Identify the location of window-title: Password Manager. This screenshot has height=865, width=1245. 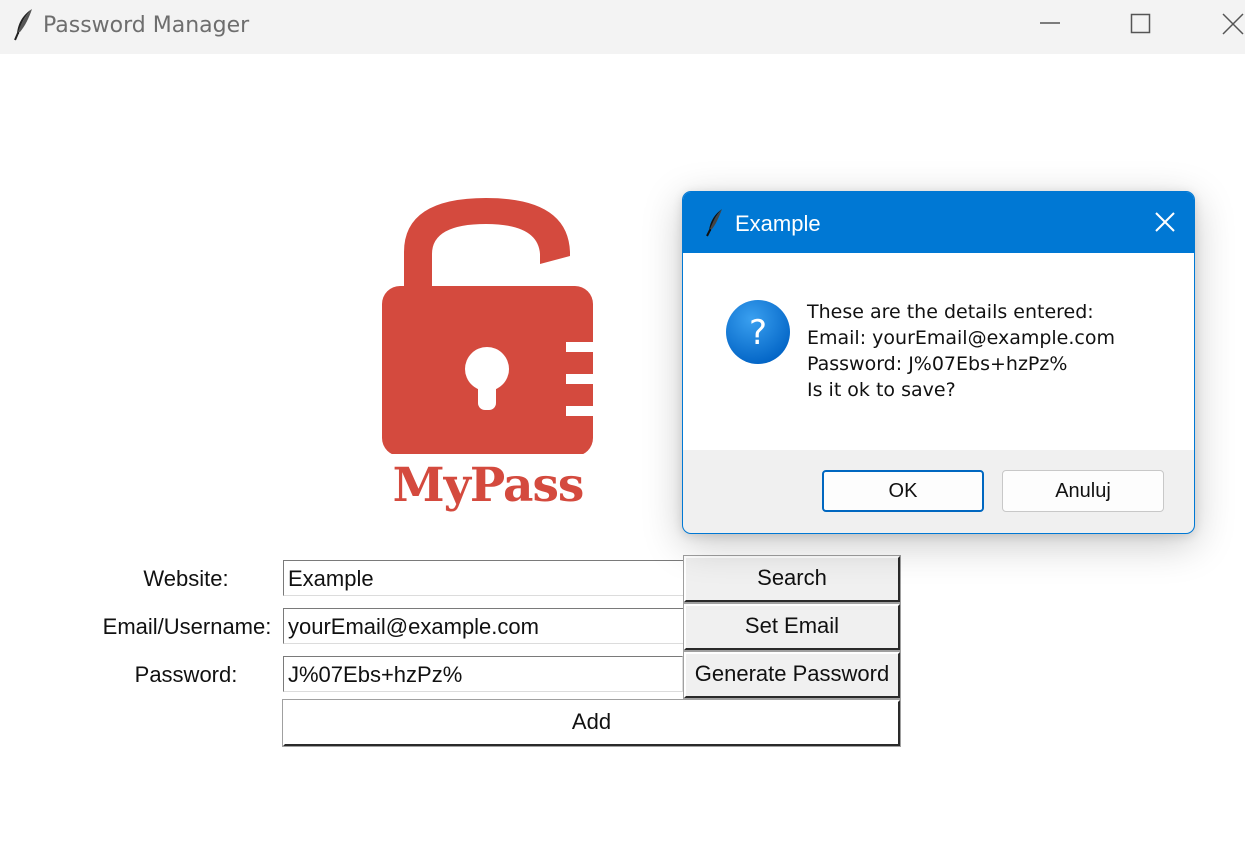
(146, 25).